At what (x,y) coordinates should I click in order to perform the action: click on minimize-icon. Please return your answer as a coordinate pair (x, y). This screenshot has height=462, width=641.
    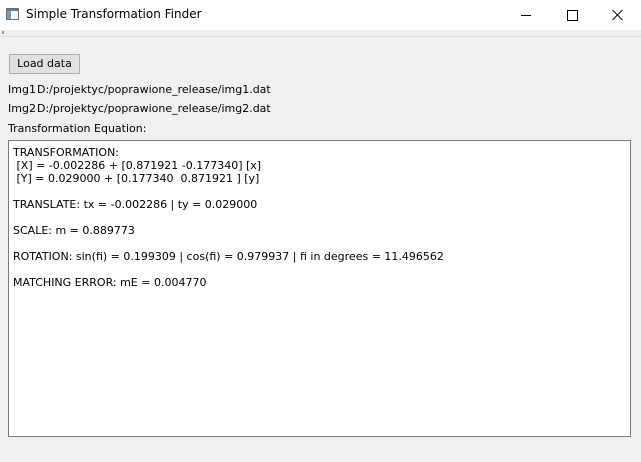
    Looking at the image, I should click on (526, 15).